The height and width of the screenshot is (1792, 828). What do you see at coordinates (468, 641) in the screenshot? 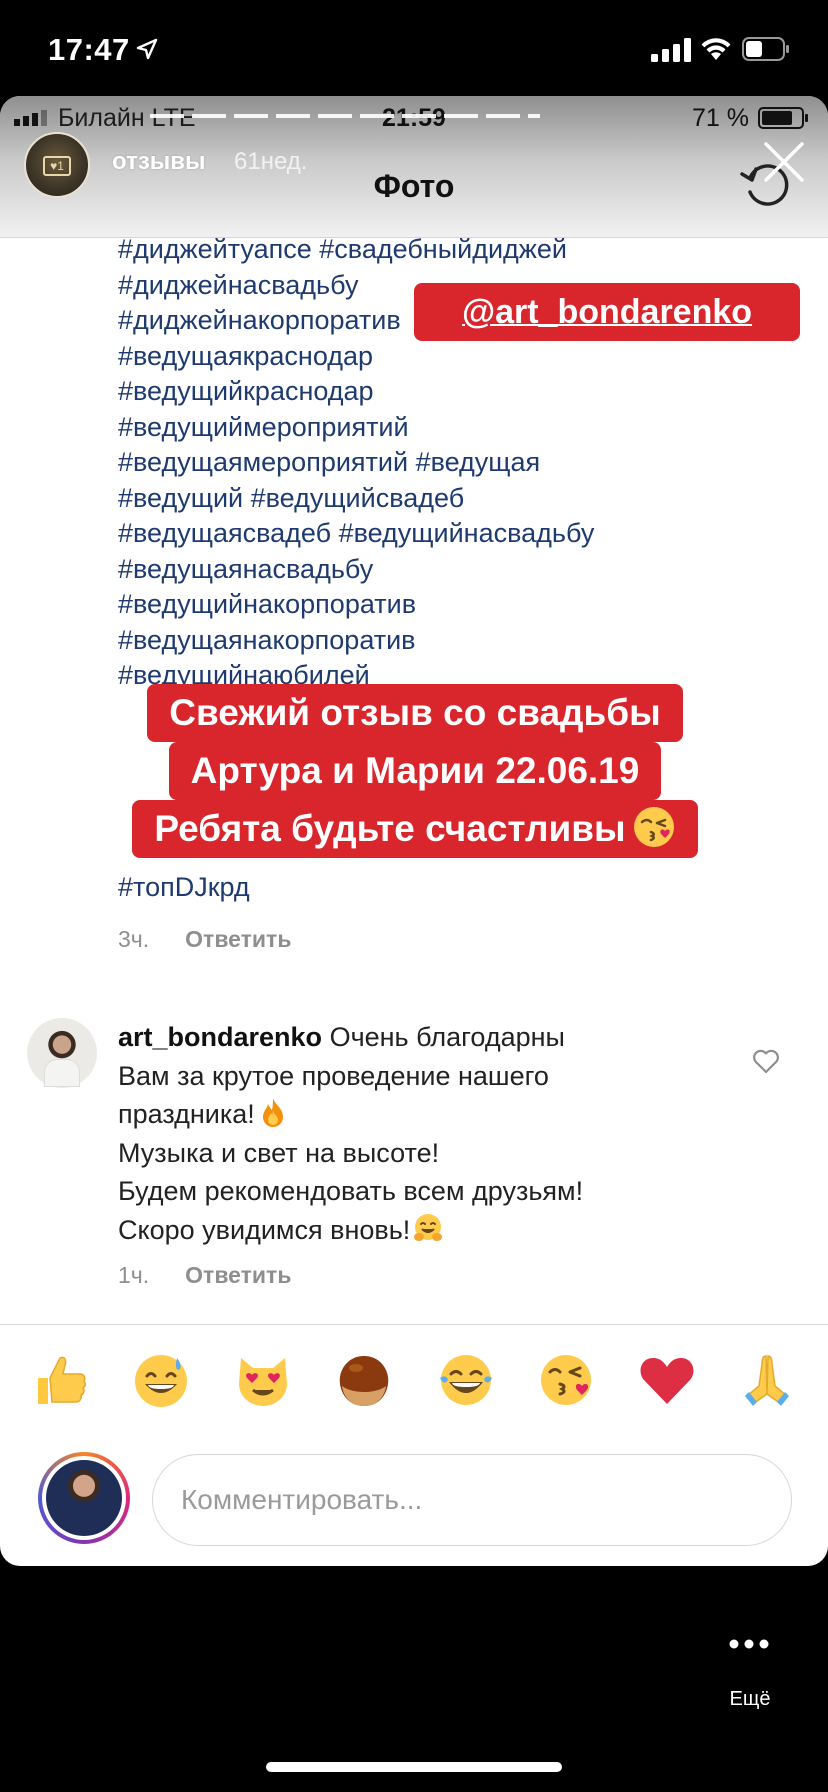
I see `caption-line: #ведущаянакорпоратив` at bounding box center [468, 641].